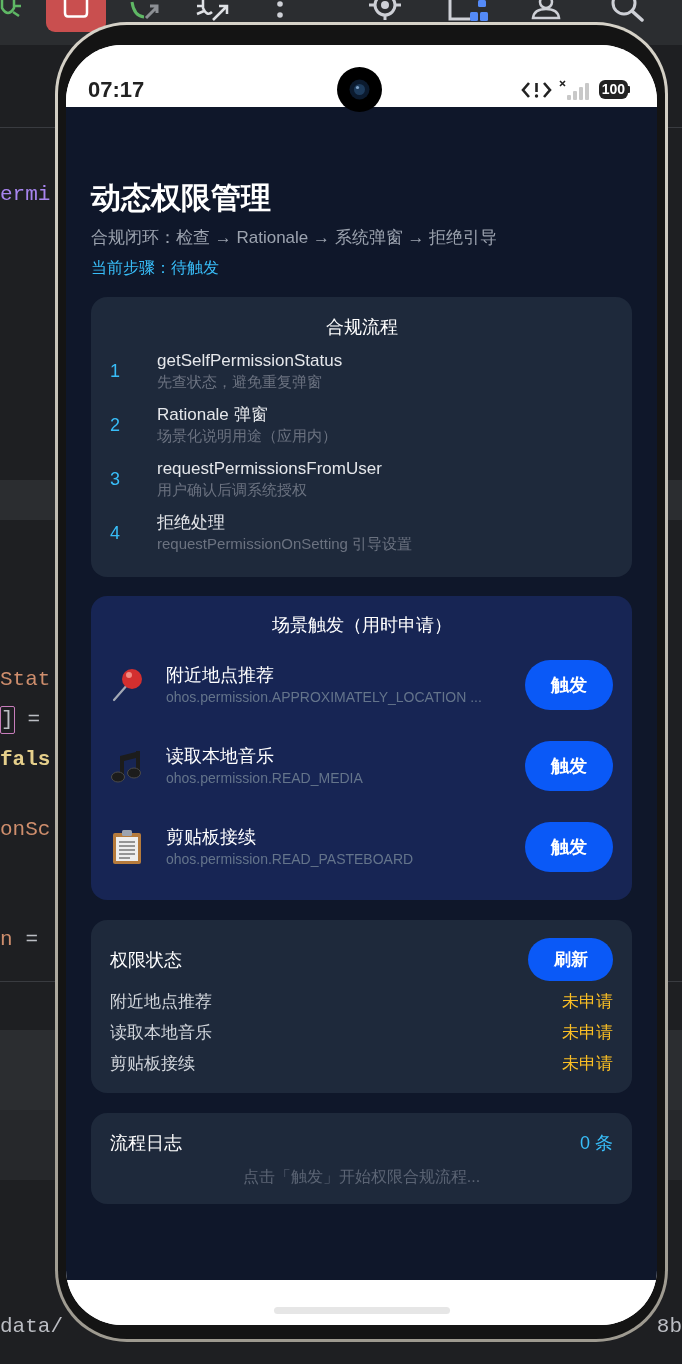  What do you see at coordinates (25, 760) in the screenshot?
I see `code-text: fals` at bounding box center [25, 760].